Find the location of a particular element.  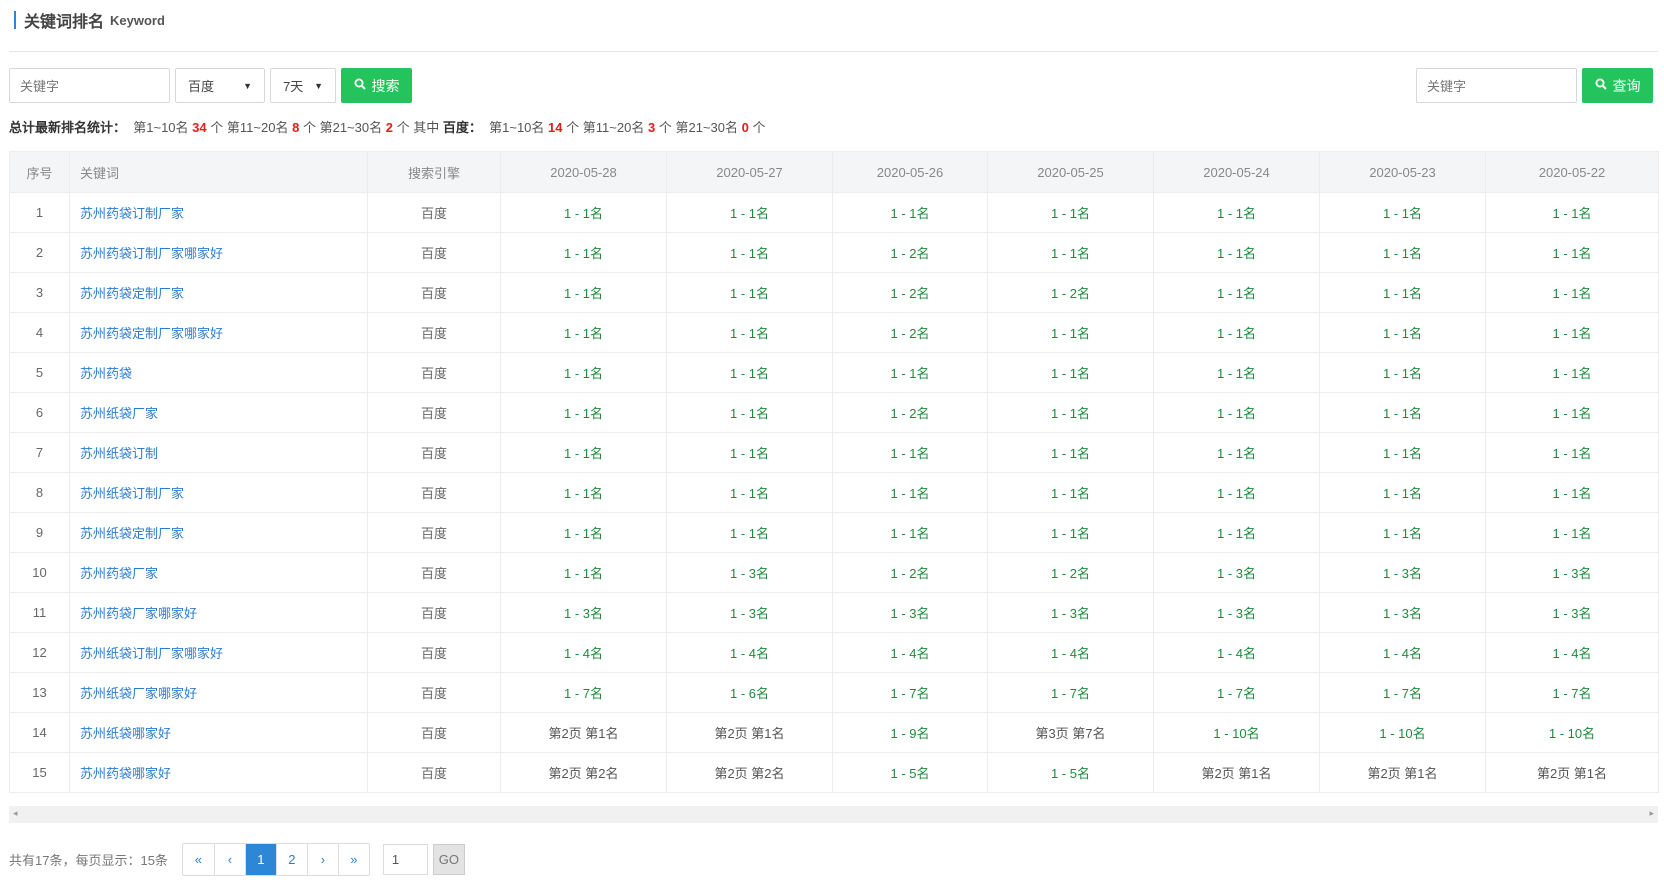

keyword-link: 苏州纸袋哪家好 is located at coordinates (218, 732).